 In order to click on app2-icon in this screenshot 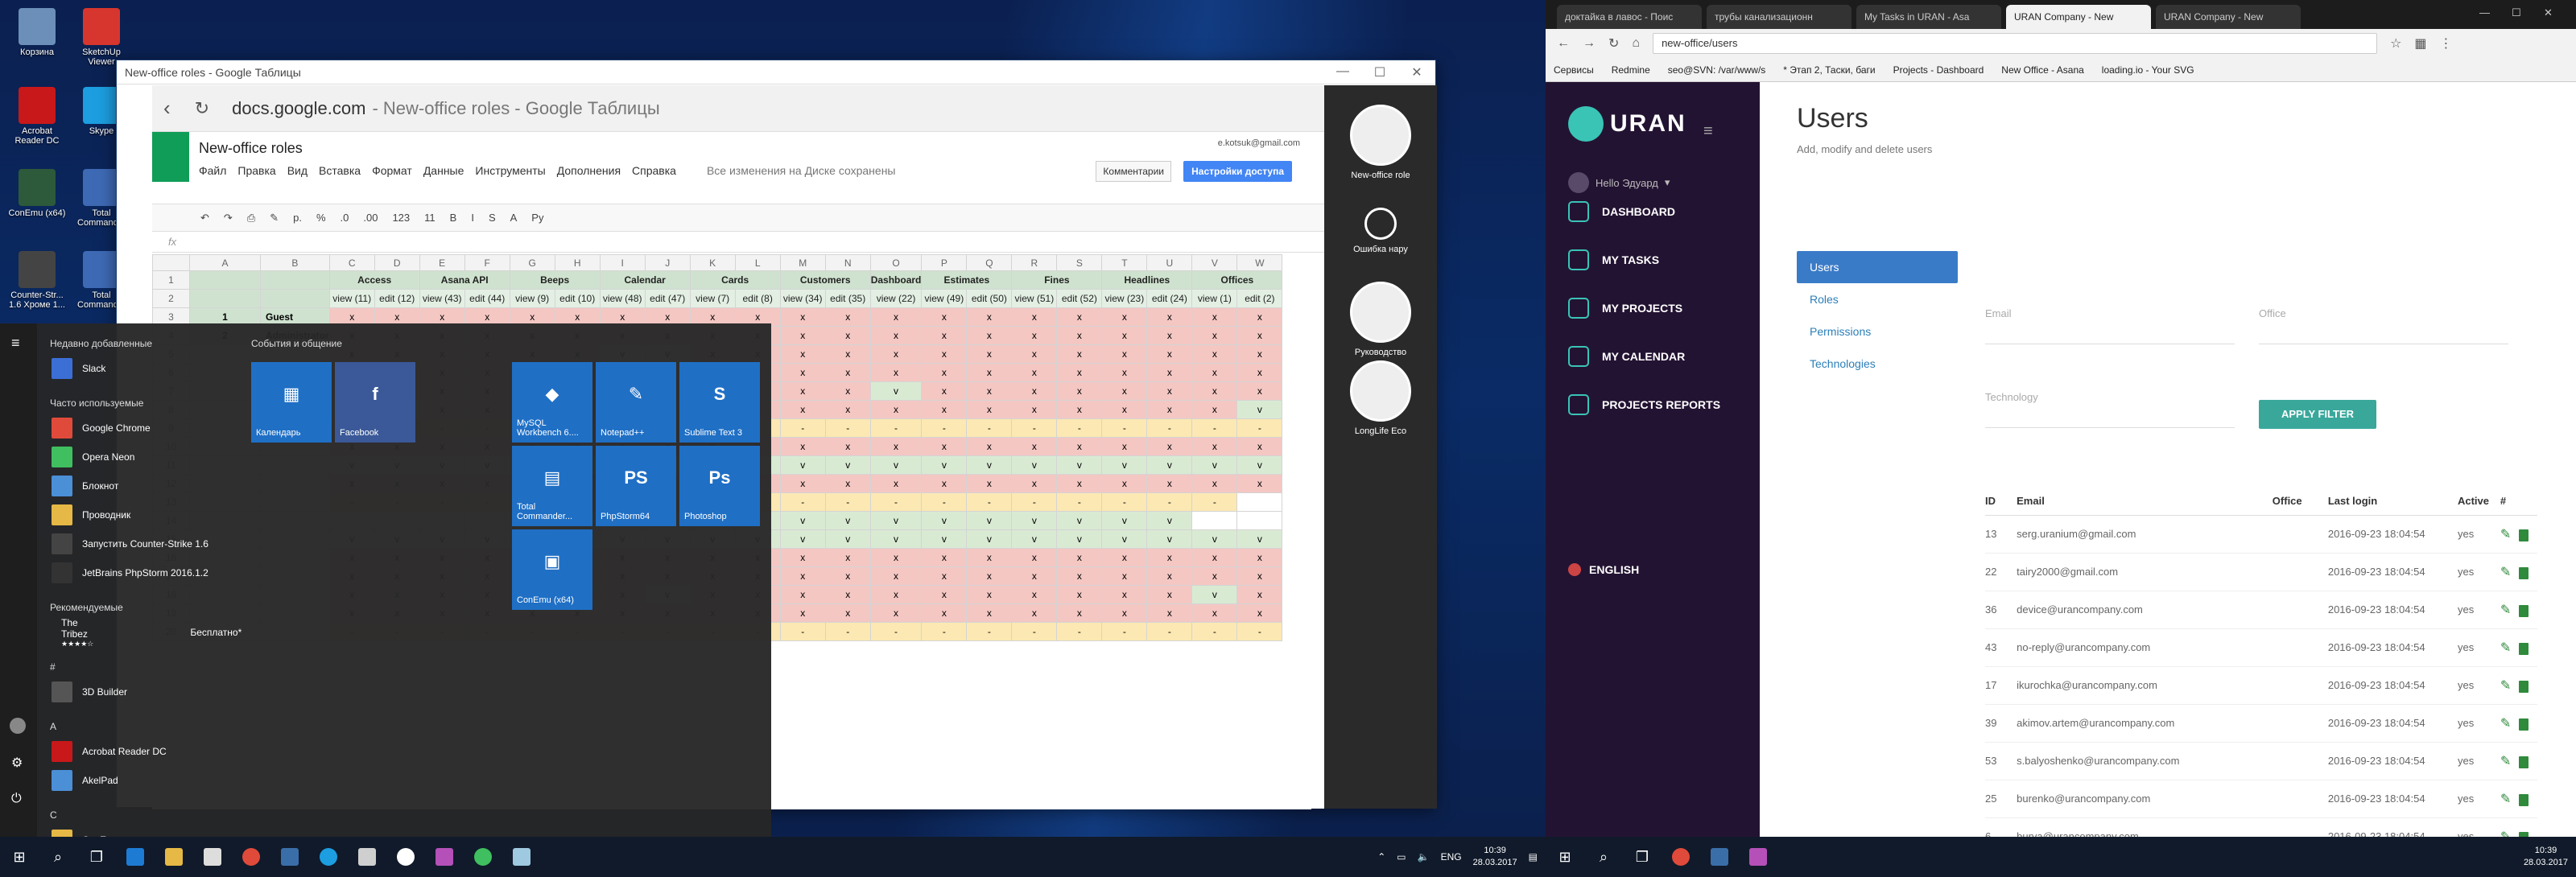, I will do `click(521, 857)`.